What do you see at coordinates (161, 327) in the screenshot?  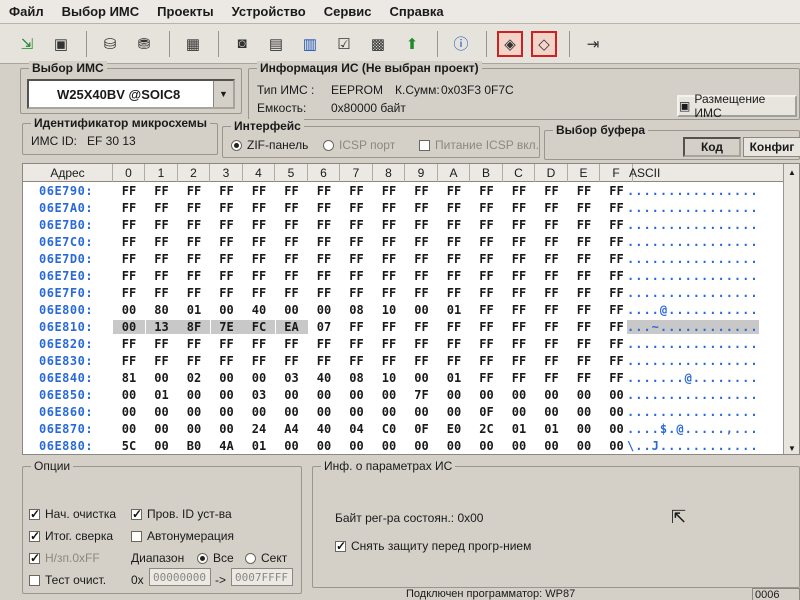 I see `hex-byte: 13` at bounding box center [161, 327].